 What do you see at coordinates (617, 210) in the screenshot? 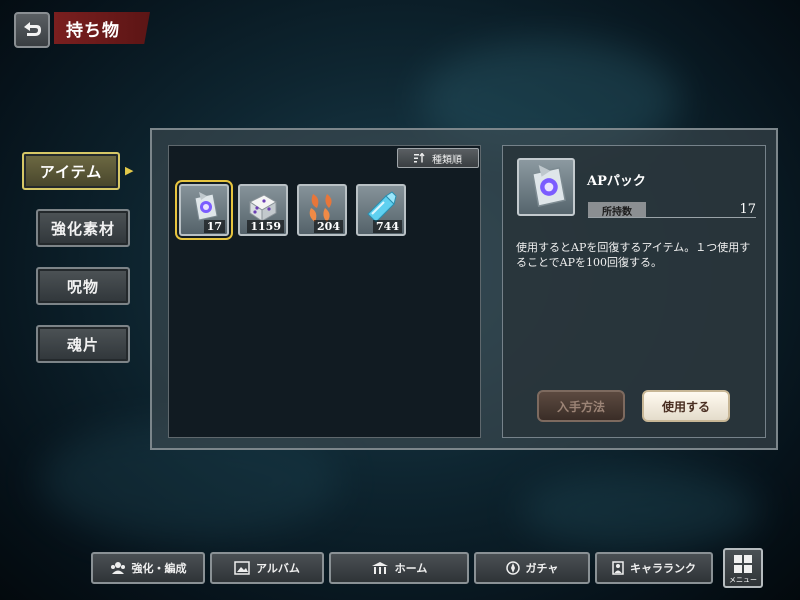
I see `owned-count-label: 所持数` at bounding box center [617, 210].